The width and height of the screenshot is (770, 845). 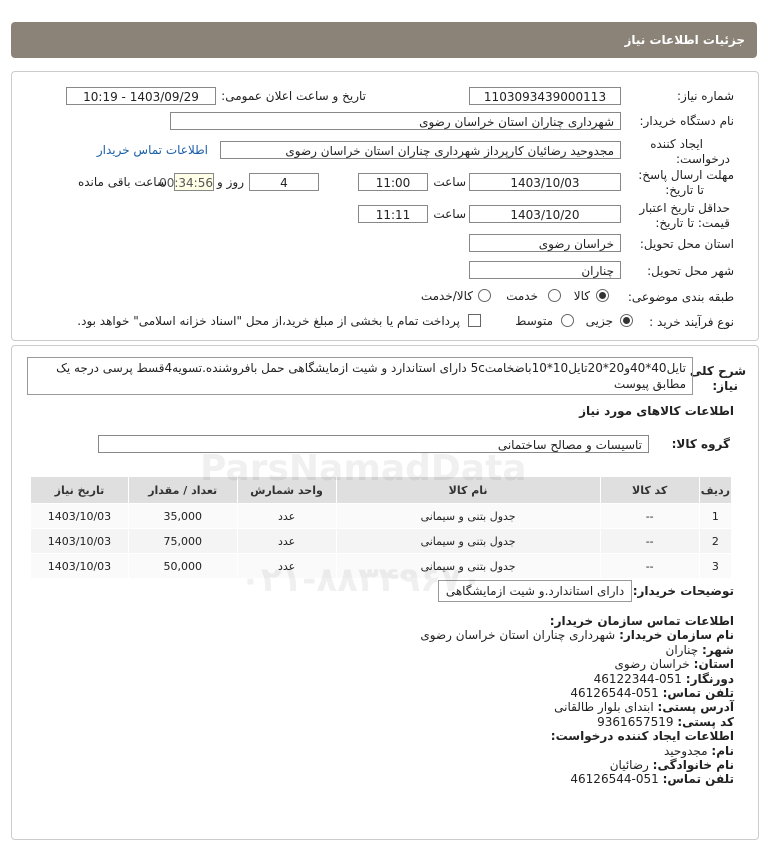 I want to click on creator-label-1: ایجاد کننده, so click(x=676, y=144).